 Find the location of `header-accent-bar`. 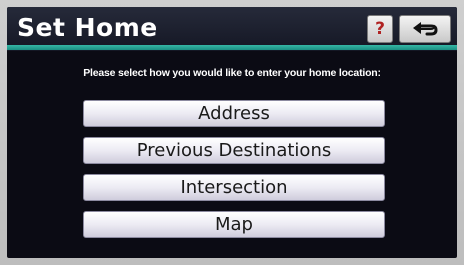

header-accent-bar is located at coordinates (232, 47).